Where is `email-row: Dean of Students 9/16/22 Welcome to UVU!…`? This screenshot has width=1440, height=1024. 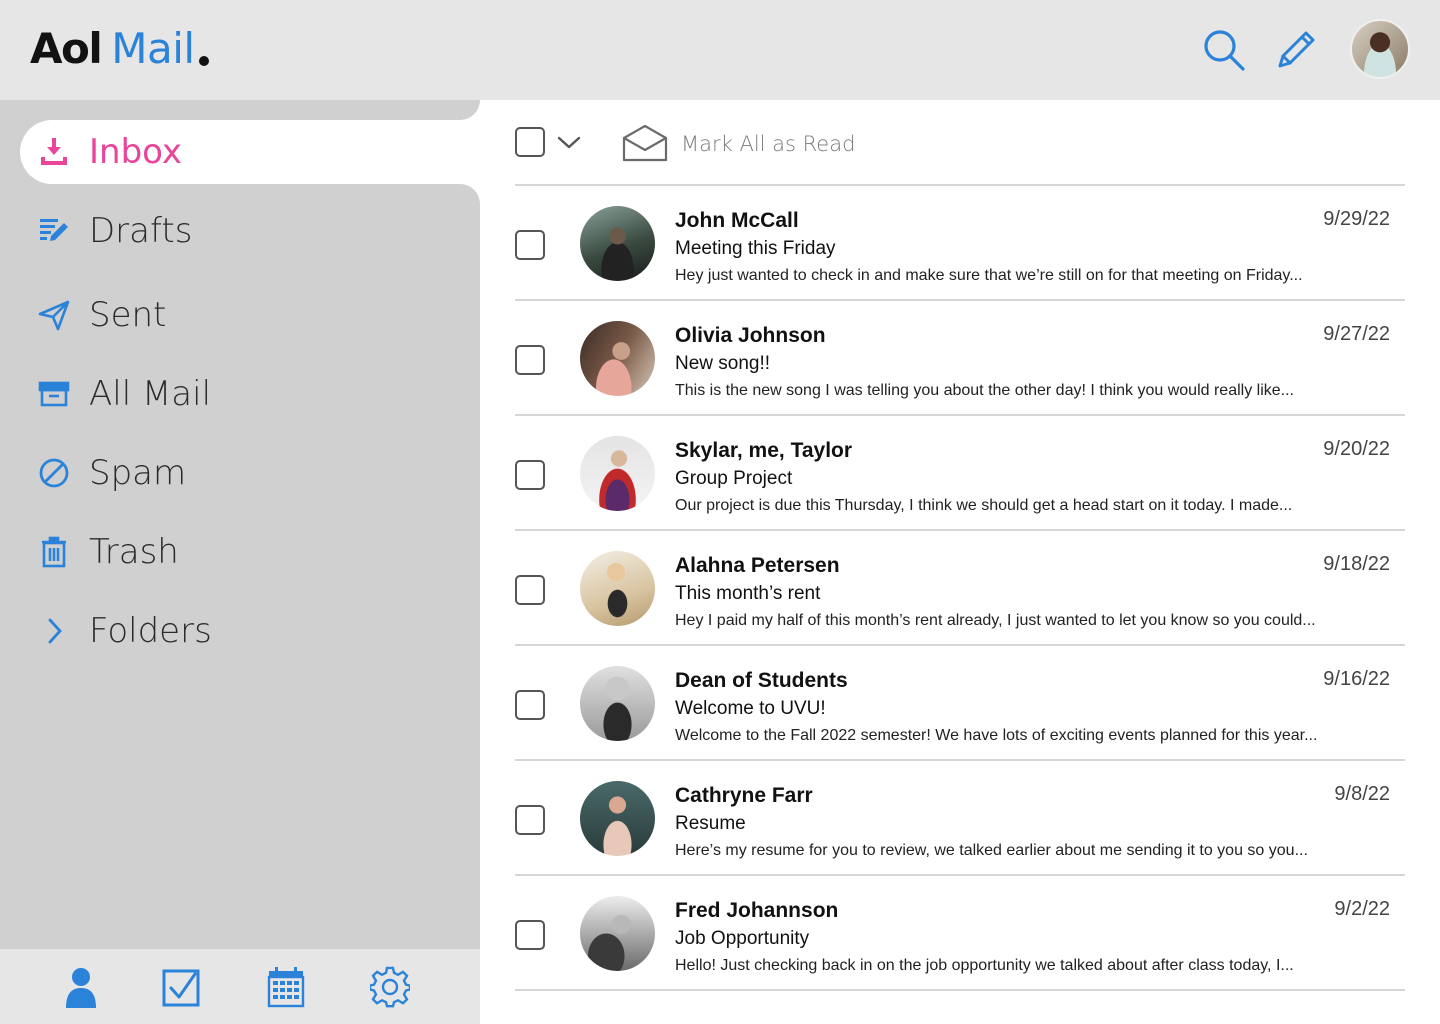 email-row: Dean of Students 9/16/22 Welcome to UVU!… is located at coordinates (960, 703).